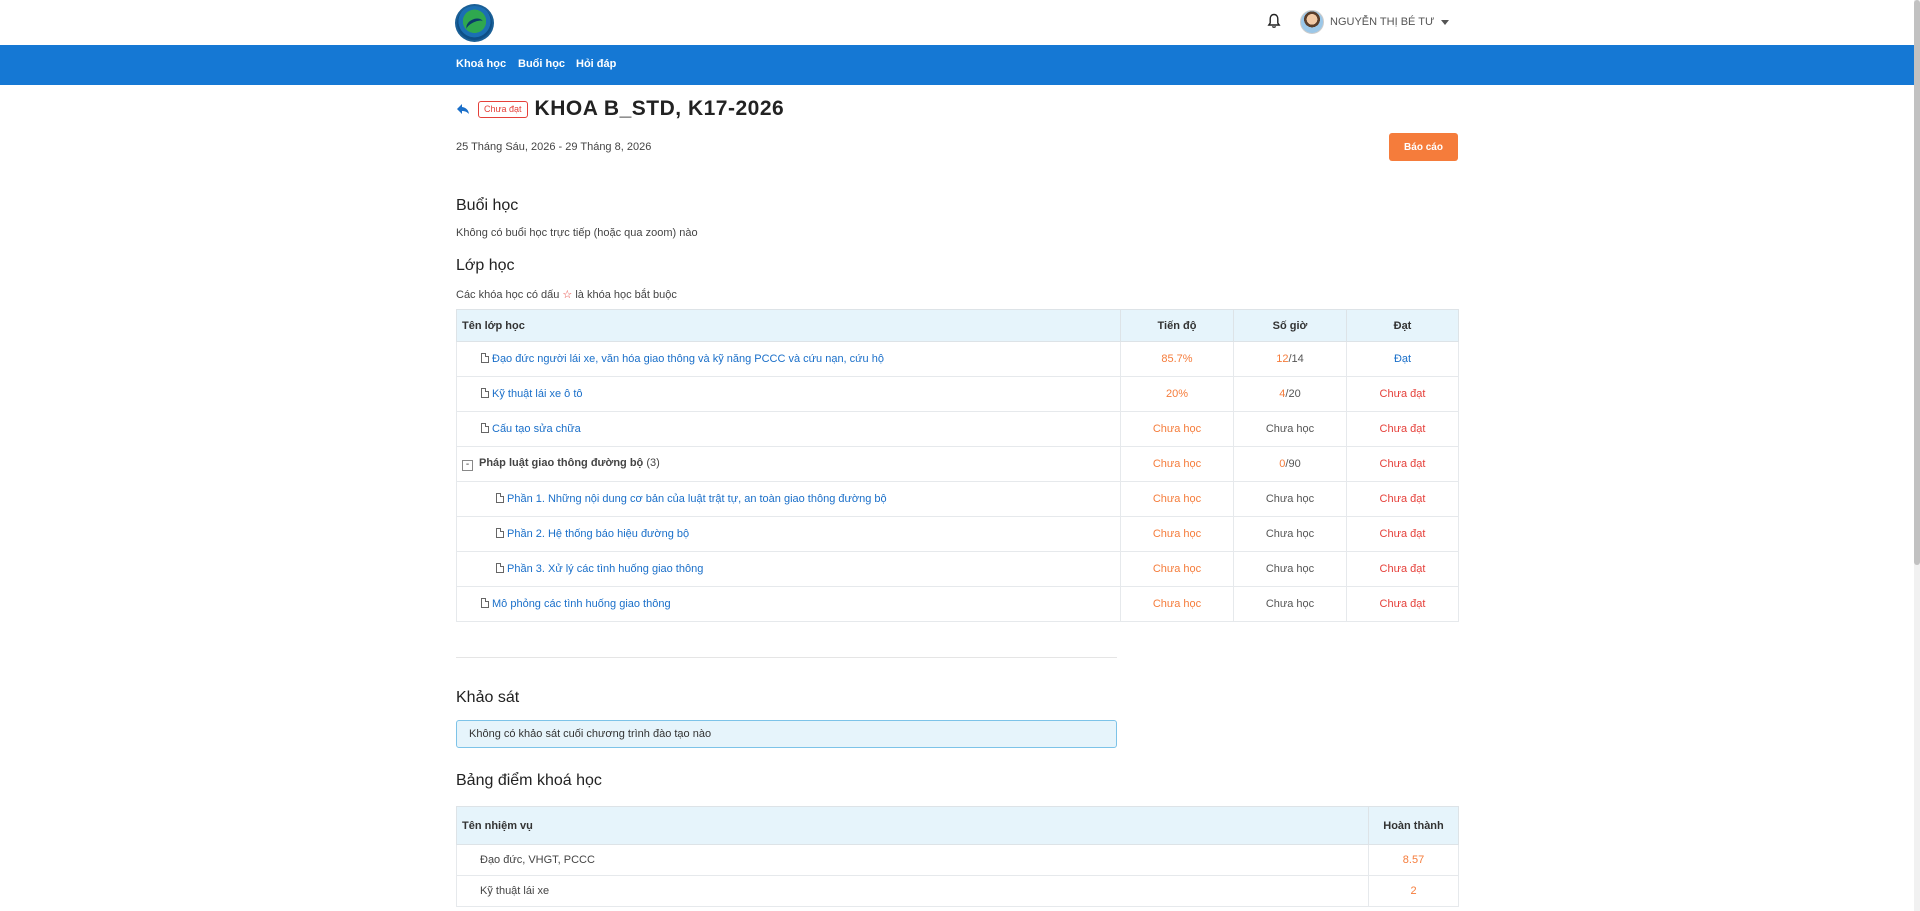  I want to click on class-link: Phần 3. Xử lý các tình huống giao thông, so click(605, 569).